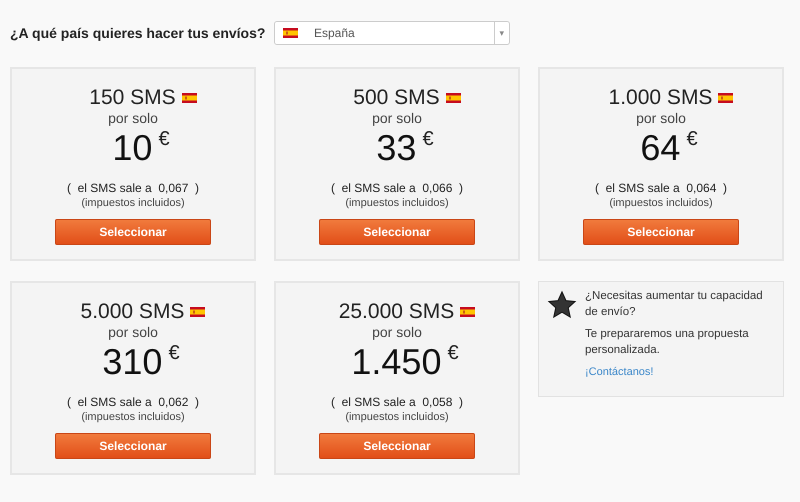 This screenshot has height=502, width=800. Describe the element at coordinates (396, 148) in the screenshot. I see `price: 33` at that location.